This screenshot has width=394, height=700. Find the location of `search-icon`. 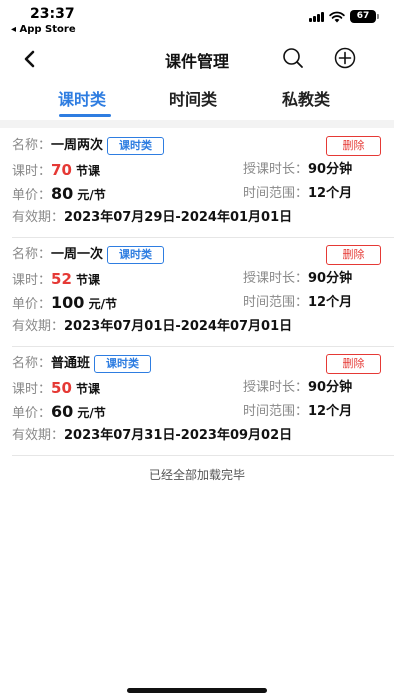

search-icon is located at coordinates (293, 58).